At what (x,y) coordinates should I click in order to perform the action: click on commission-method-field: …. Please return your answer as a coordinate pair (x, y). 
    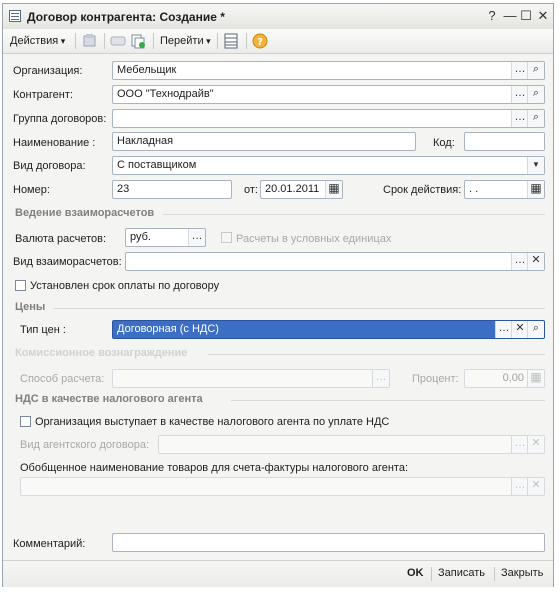
    Looking at the image, I should click on (251, 378).